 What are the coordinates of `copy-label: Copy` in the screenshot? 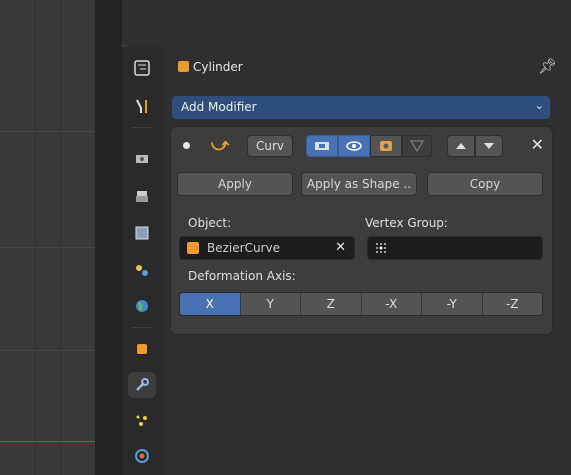 It's located at (485, 184).